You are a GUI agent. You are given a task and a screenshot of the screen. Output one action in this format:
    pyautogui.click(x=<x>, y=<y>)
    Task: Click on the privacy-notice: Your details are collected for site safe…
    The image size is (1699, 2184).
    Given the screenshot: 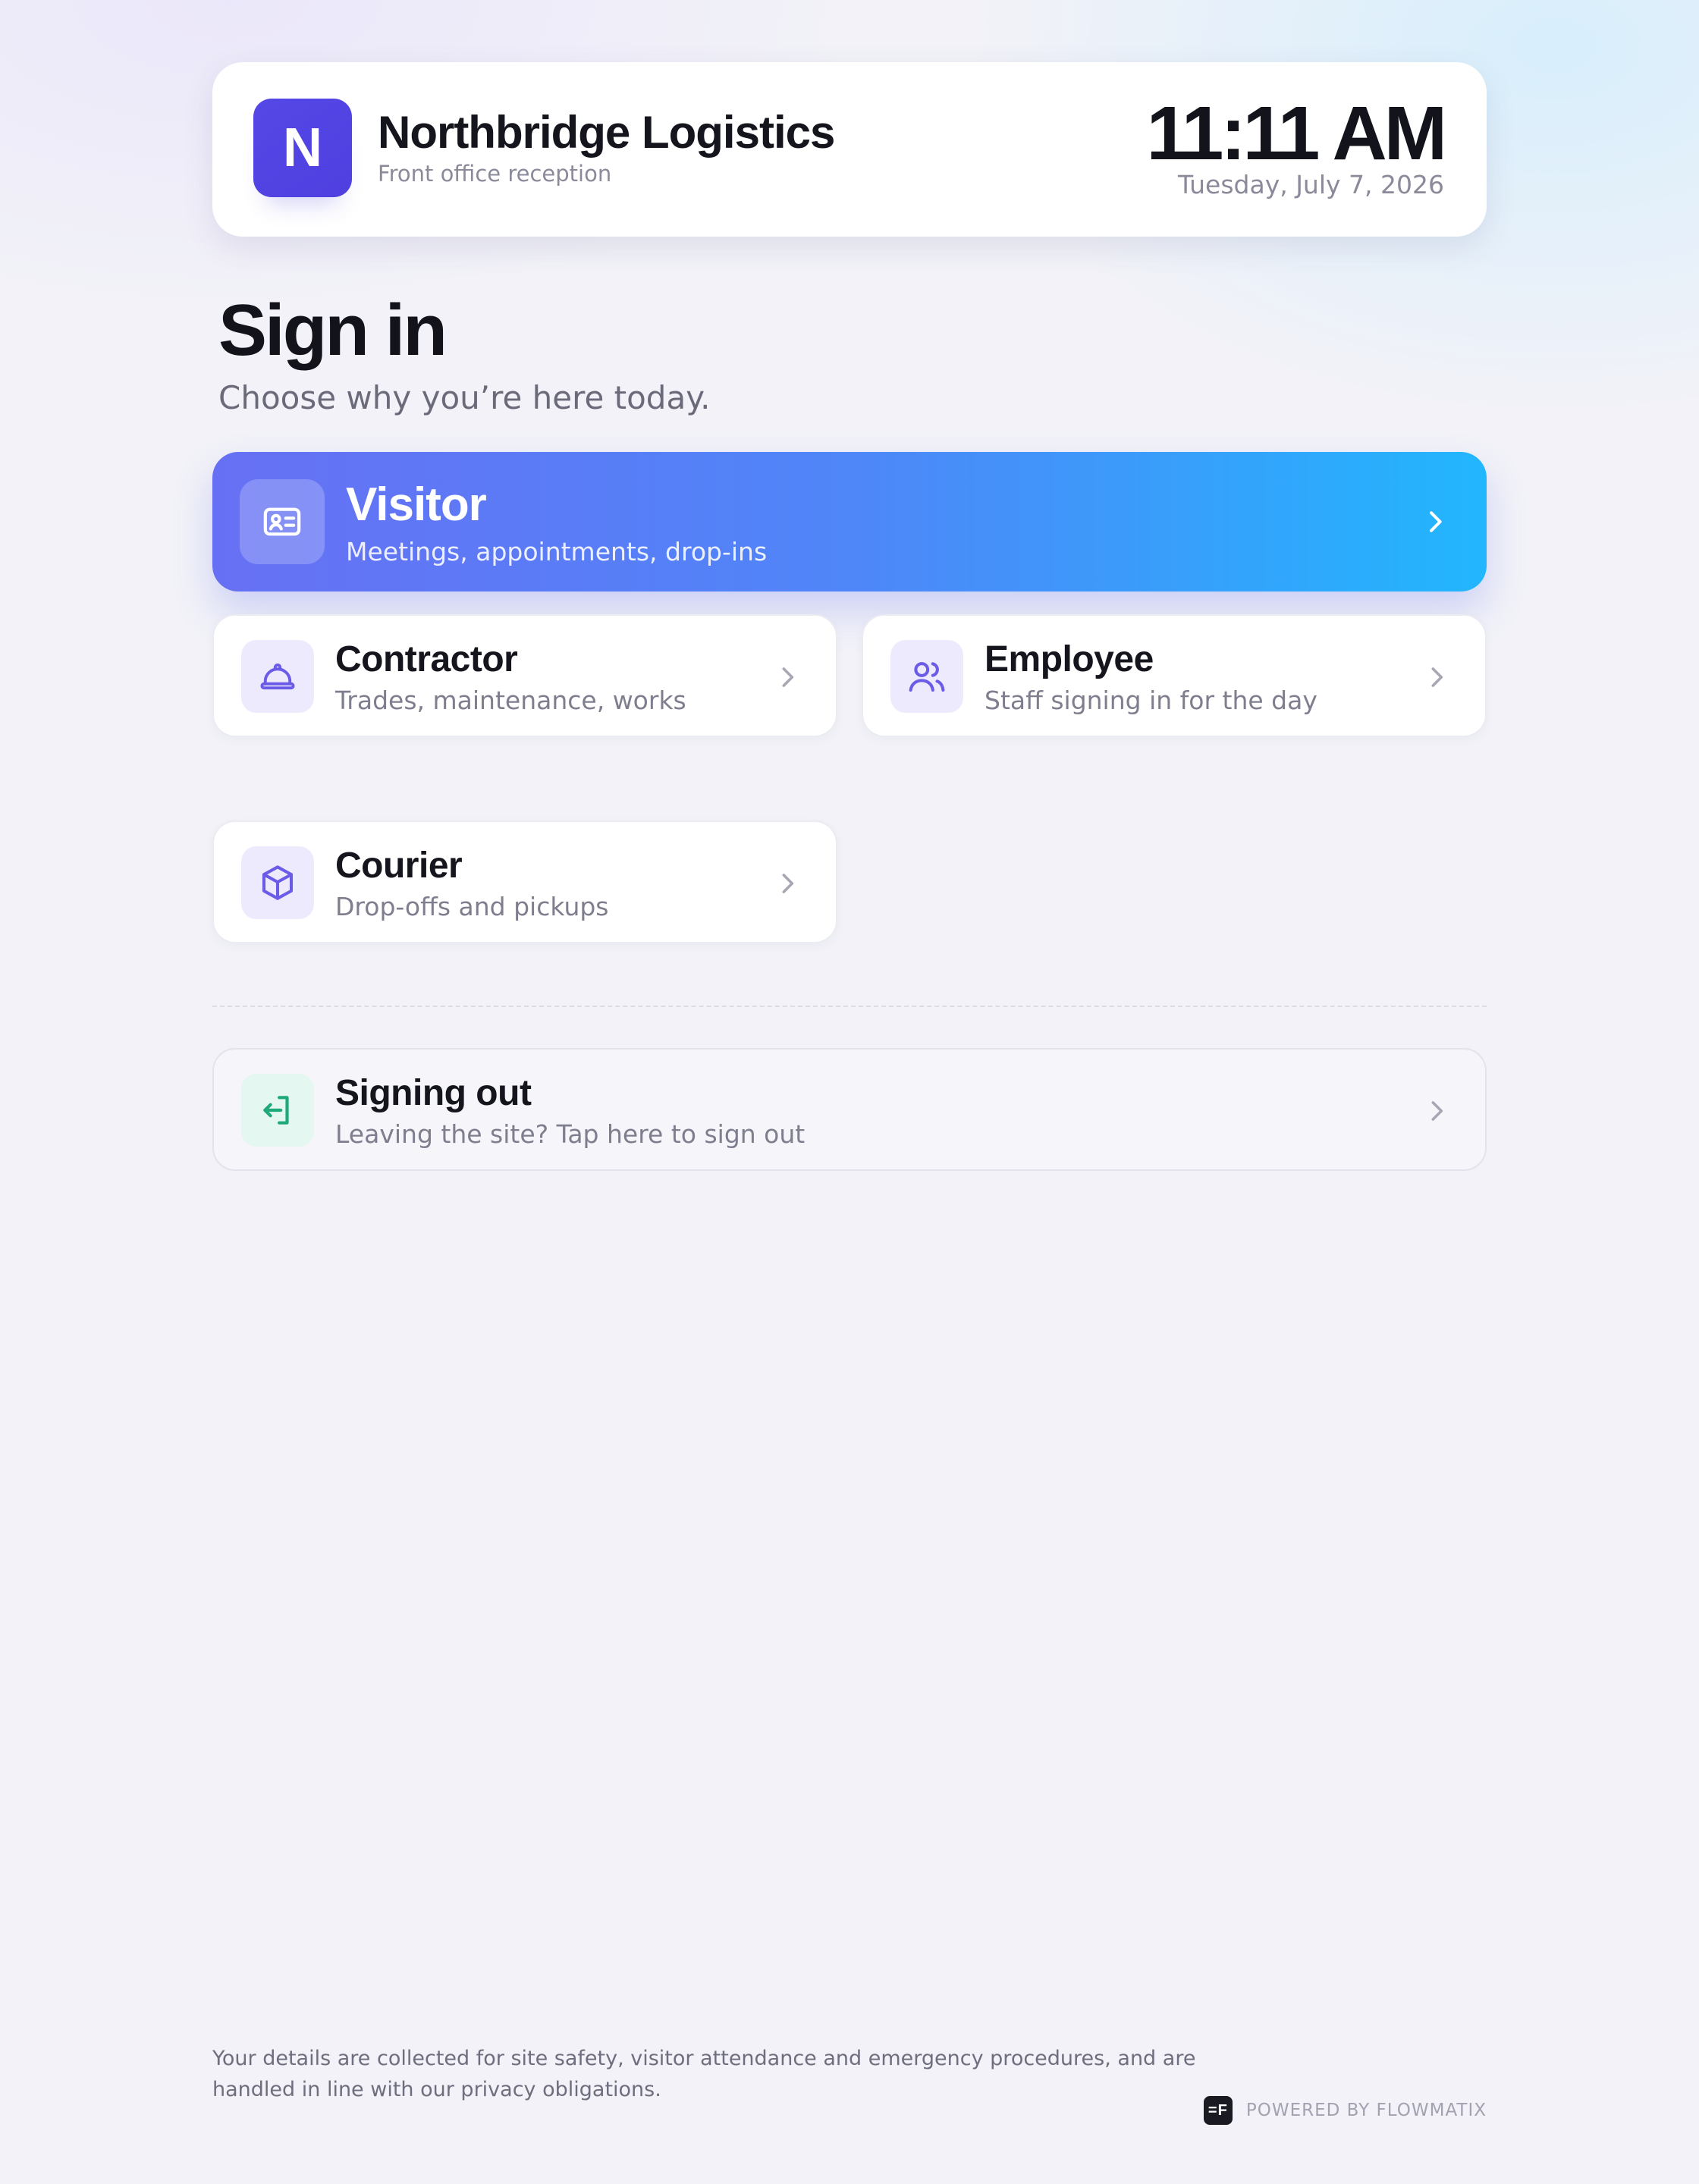 What is the action you would take?
    pyautogui.click(x=704, y=2074)
    